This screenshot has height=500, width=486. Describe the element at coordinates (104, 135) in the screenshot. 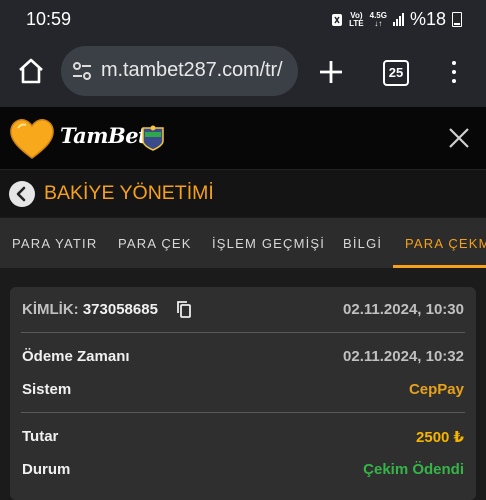

I see `site-logo-text: TamBet` at that location.